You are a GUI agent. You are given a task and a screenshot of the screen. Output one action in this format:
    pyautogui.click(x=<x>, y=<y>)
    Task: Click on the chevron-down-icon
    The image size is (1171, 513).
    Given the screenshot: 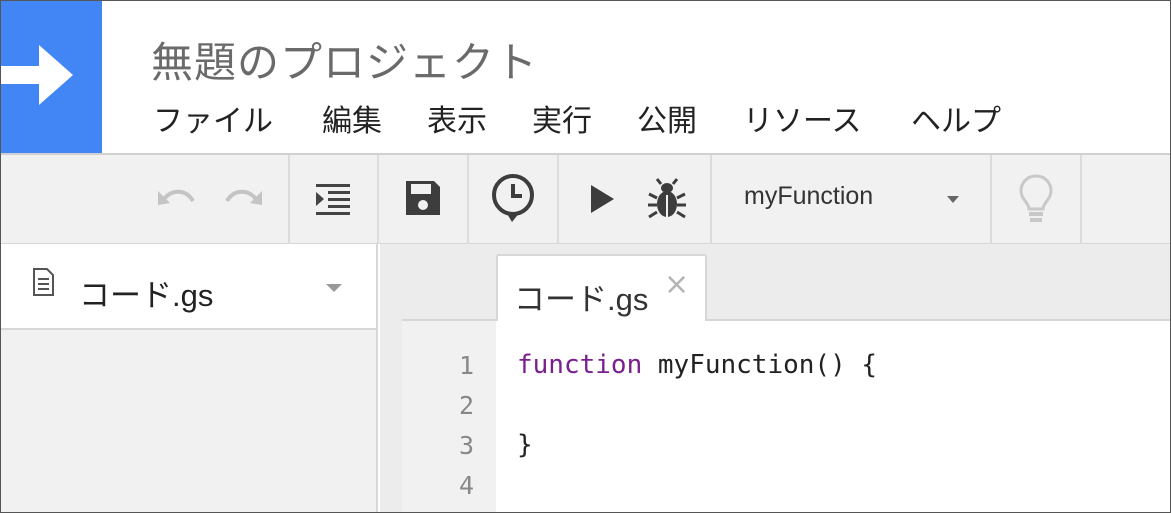 What is the action you would take?
    pyautogui.click(x=953, y=199)
    